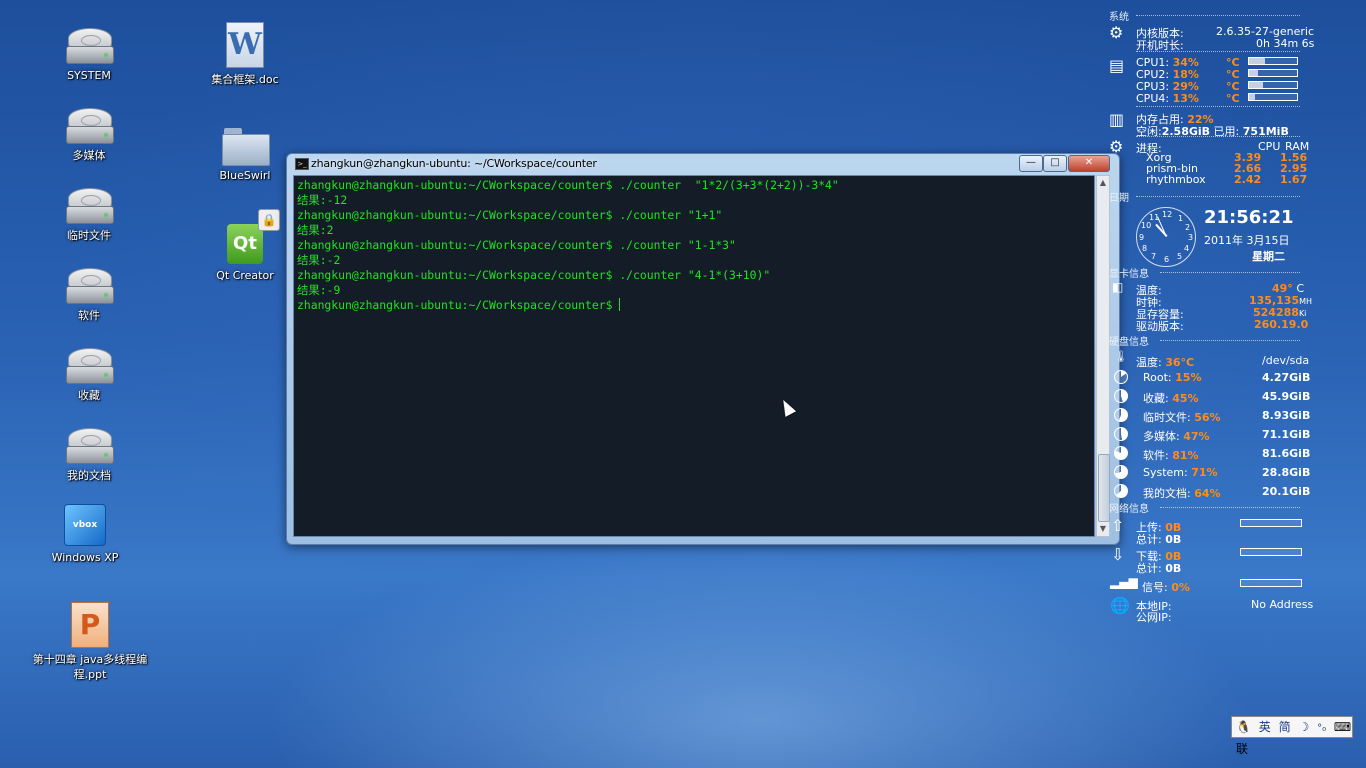 This screenshot has height=768, width=1366. Describe the element at coordinates (1303, 727) in the screenshot. I see `ime-moon-icon: ☽` at that location.